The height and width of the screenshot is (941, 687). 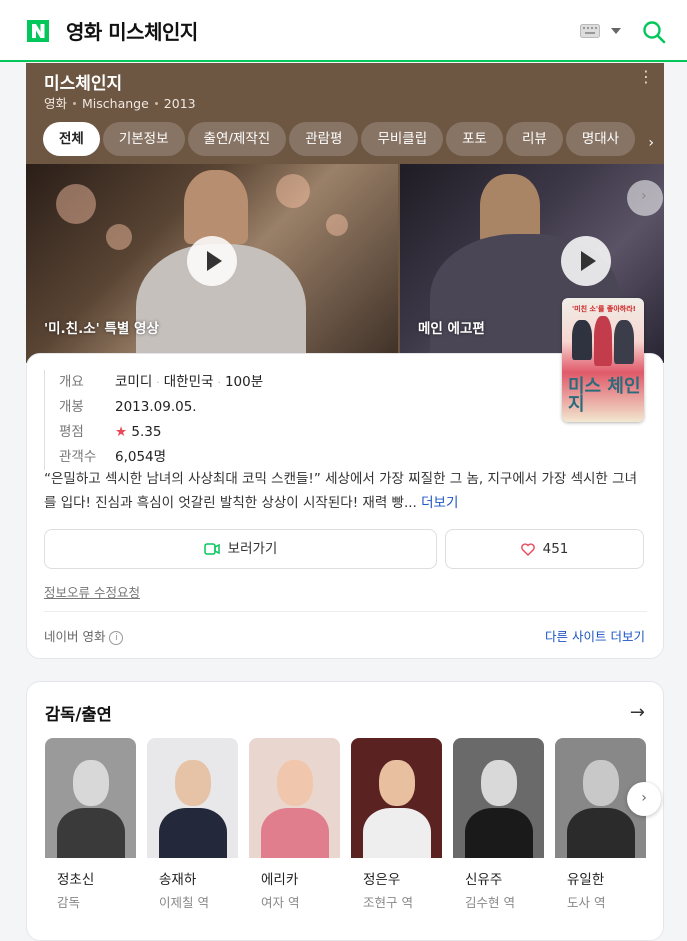 I want to click on cast-member: 에리카여자 역, so click(x=294, y=824).